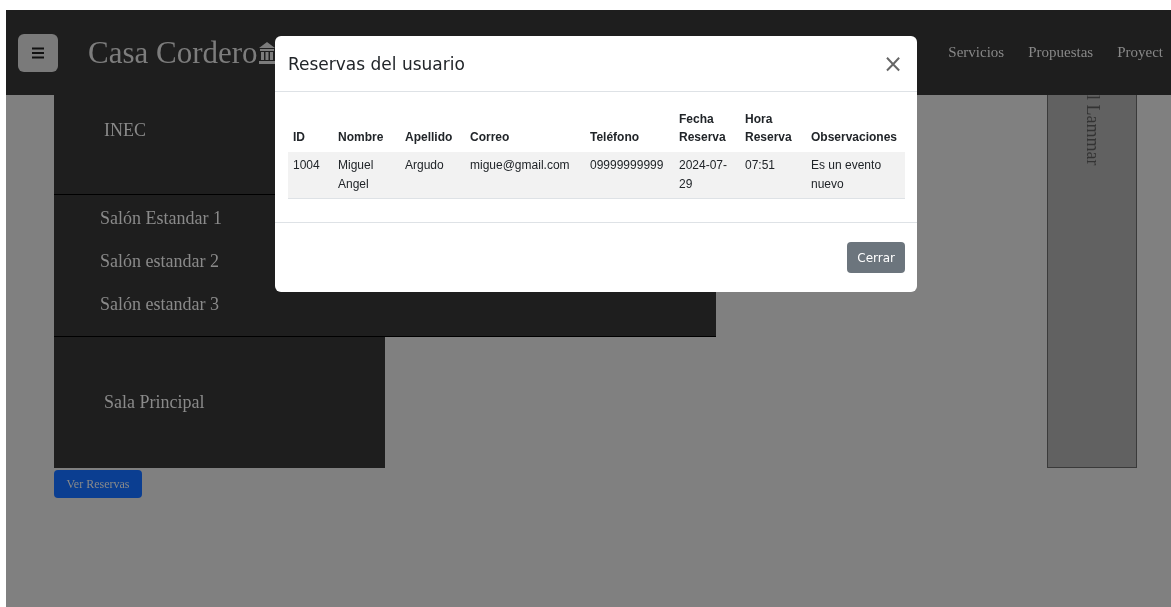 This screenshot has height=607, width=1171. Describe the element at coordinates (161, 218) in the screenshot. I see `room-label: Salón Estandar 1` at that location.